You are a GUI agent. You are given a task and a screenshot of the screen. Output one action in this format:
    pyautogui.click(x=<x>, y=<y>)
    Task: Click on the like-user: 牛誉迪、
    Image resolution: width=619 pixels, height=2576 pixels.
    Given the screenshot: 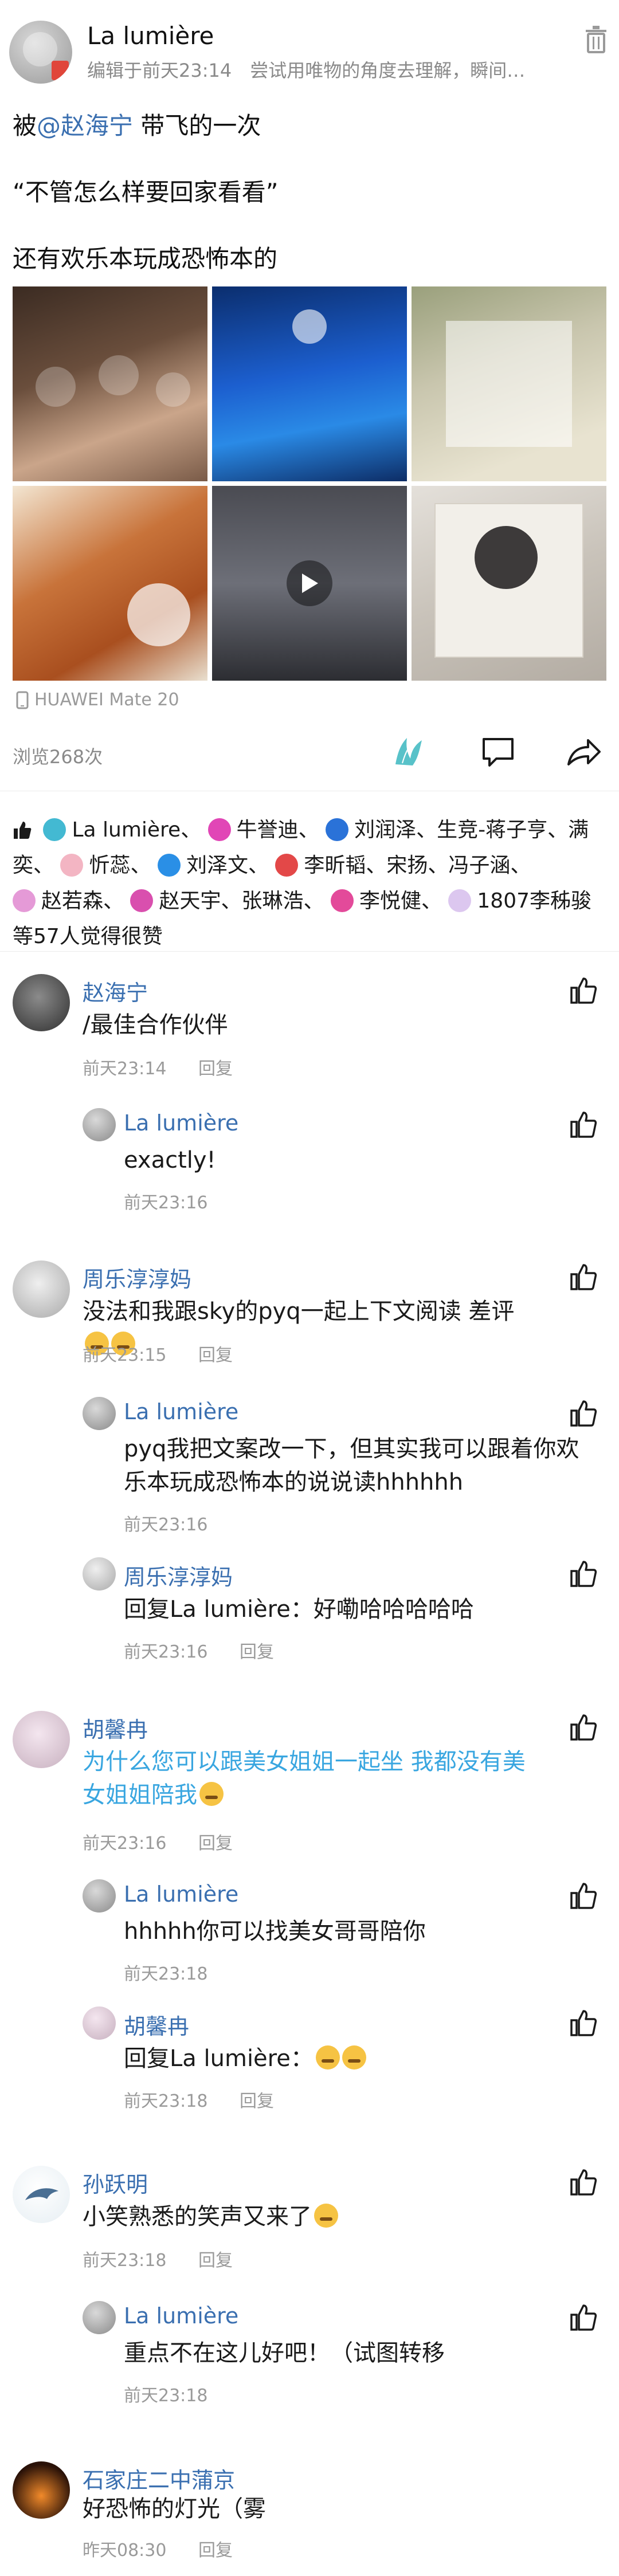 What is the action you would take?
    pyautogui.click(x=263, y=830)
    